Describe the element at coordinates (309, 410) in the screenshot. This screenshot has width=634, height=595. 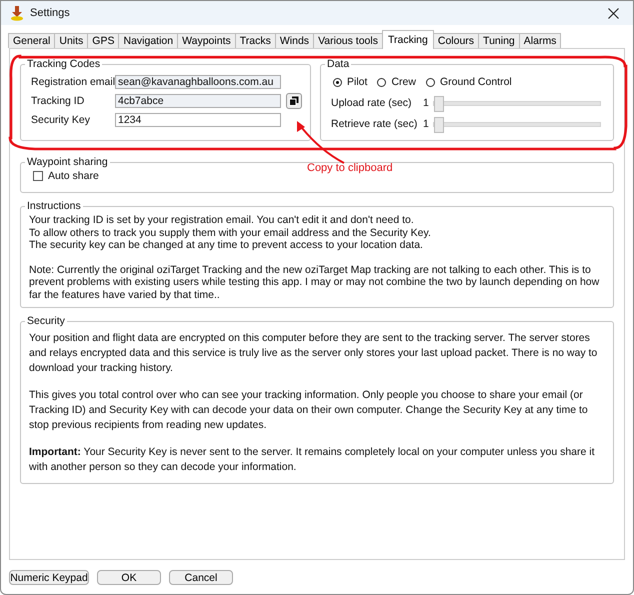
I see `security-text: This gives you total control over who can see your tracking information. Only people you choose to share your email (or Tracking ID) and Security Key with can decode your data on their own computer. Change the Security Key at any time to stop previous recipients from reading new updates.` at that location.